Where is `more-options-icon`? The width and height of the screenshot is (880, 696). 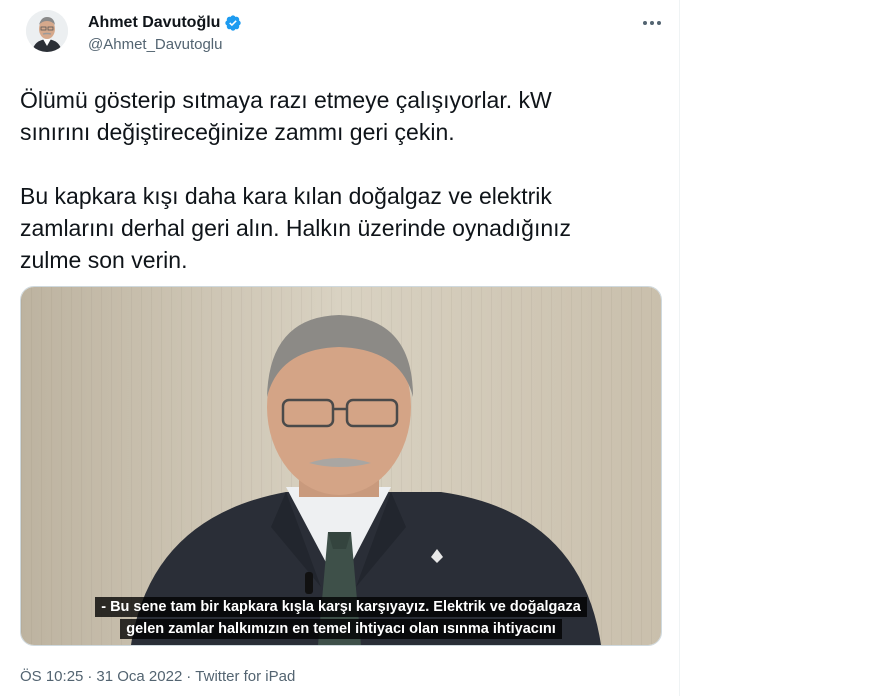
more-options-icon is located at coordinates (652, 23).